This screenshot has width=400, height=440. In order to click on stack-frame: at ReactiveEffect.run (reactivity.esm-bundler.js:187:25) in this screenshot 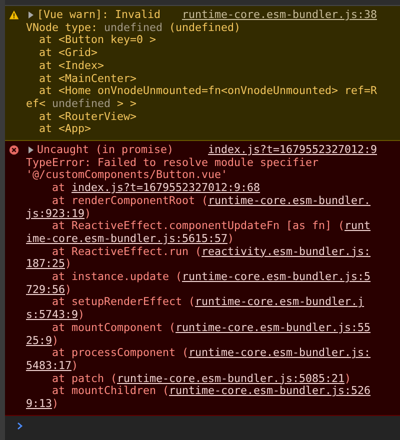, I will do `click(201, 259)`.